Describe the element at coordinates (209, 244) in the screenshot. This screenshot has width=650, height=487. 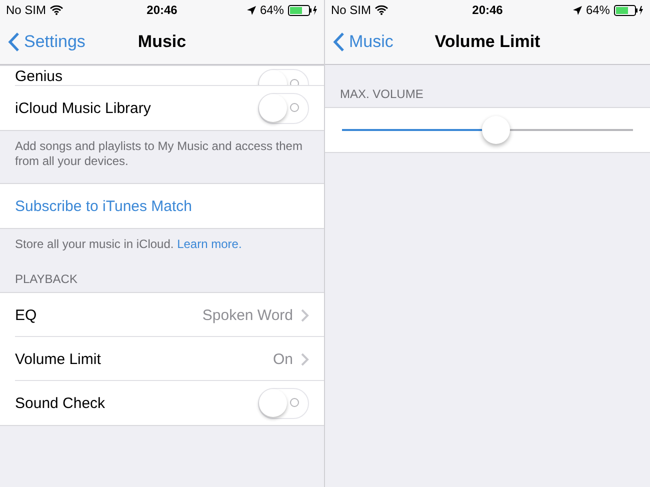
I see `learn-more-link: Learn more.` at that location.